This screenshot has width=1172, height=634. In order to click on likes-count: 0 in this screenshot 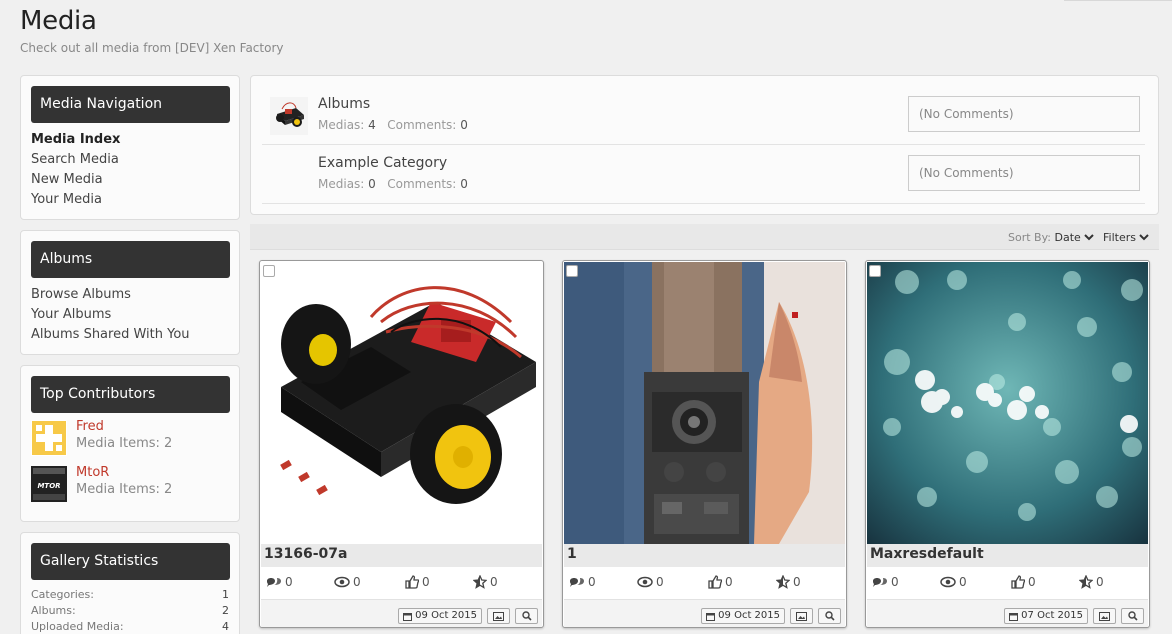, I will do `click(1032, 582)`.